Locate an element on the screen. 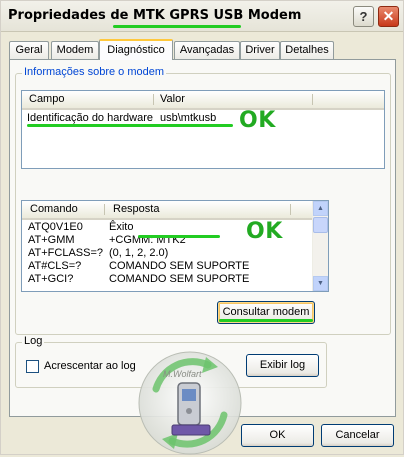 The image size is (404, 457). hardware-annotation-underline is located at coordinates (130, 125).